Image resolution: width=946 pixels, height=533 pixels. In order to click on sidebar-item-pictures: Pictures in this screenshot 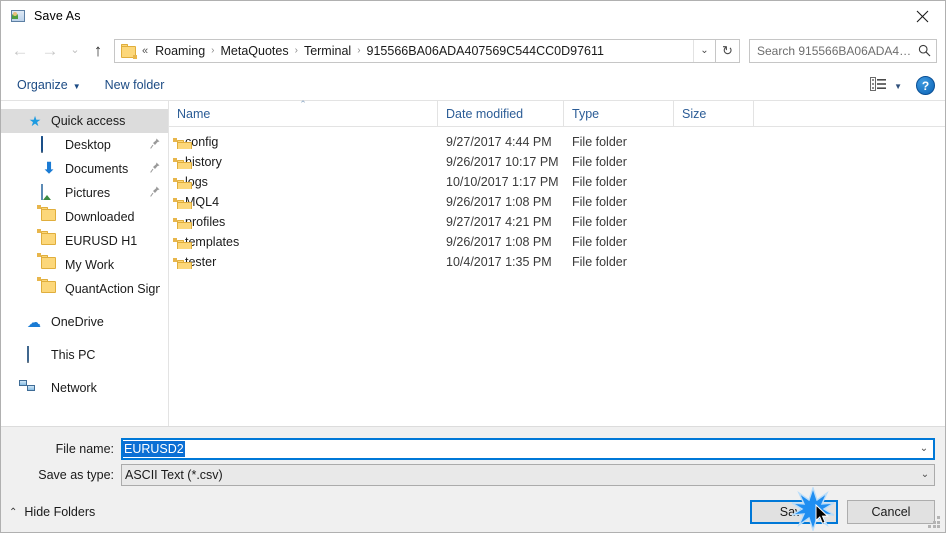, I will do `click(84, 193)`.